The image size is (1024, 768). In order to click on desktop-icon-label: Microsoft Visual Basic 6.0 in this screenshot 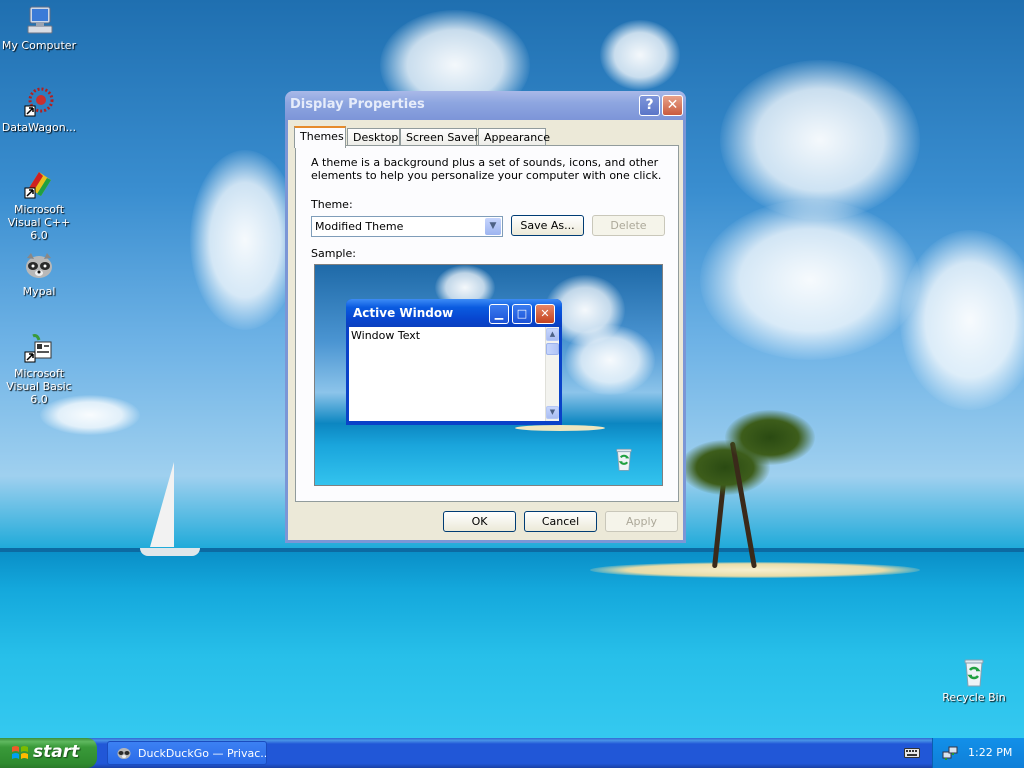, I will do `click(39, 386)`.